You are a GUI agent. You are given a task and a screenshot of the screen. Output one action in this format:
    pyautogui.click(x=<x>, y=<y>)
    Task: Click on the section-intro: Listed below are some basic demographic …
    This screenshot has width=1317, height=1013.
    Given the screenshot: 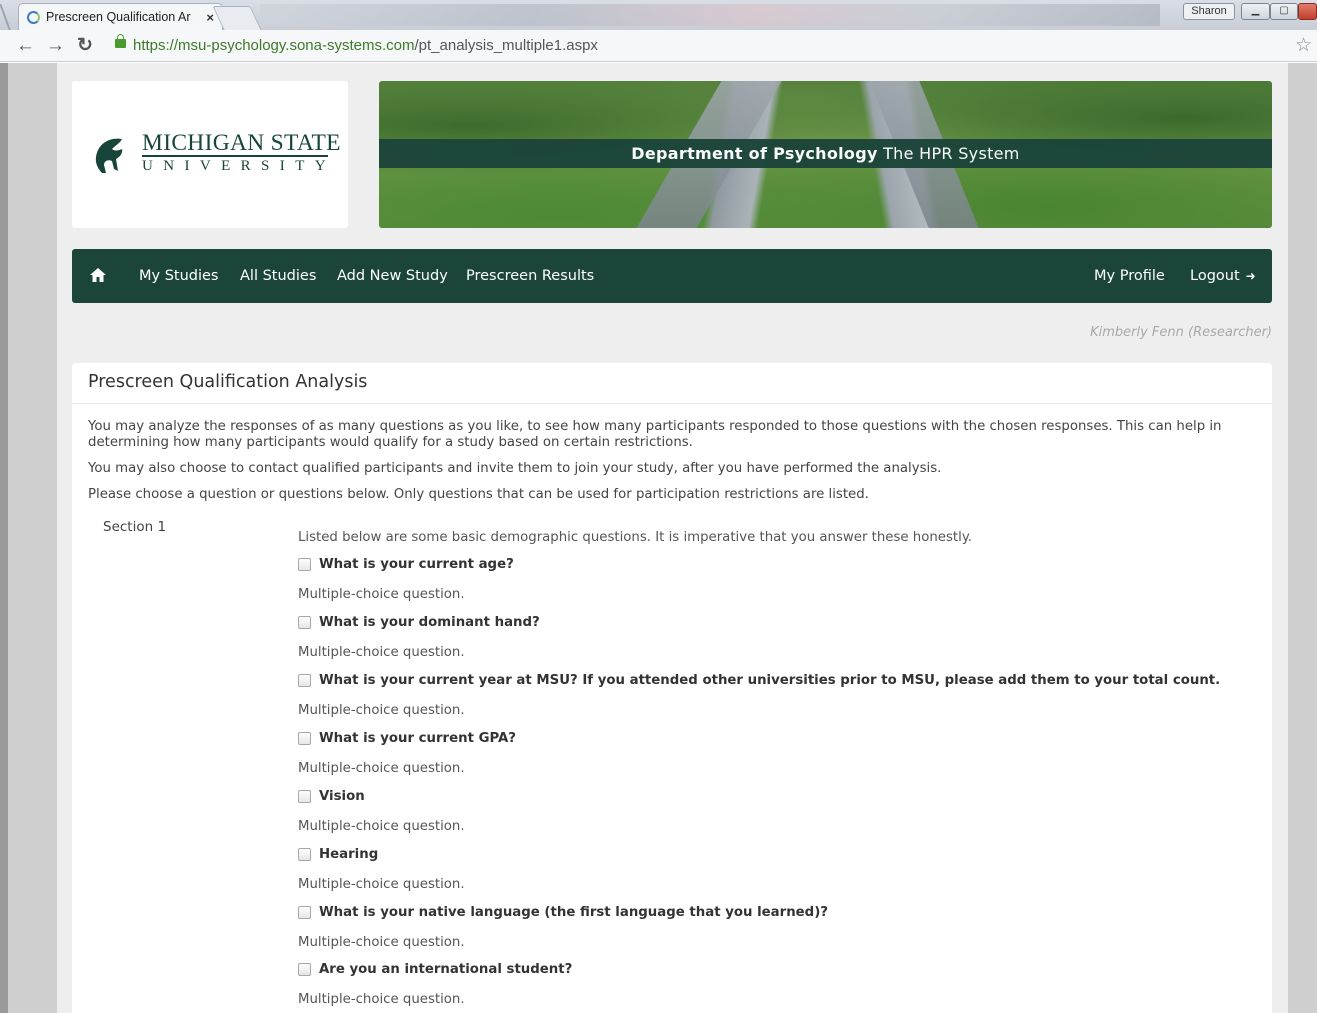 What is the action you would take?
    pyautogui.click(x=635, y=537)
    